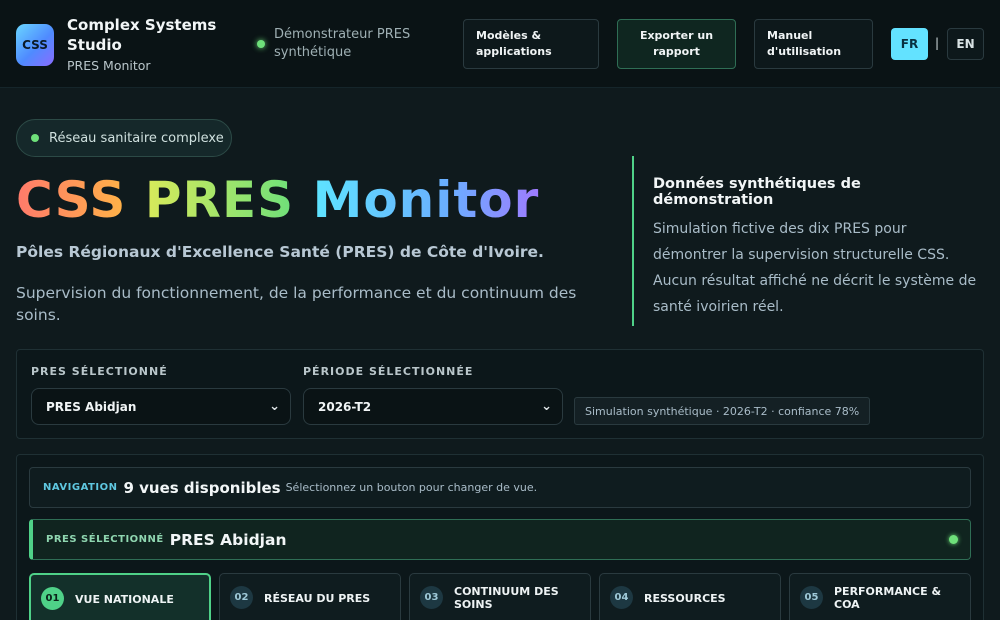 Image resolution: width=1000 pixels, height=620 pixels. What do you see at coordinates (219, 200) in the screenshot?
I see `title-word-pres: PRES` at bounding box center [219, 200].